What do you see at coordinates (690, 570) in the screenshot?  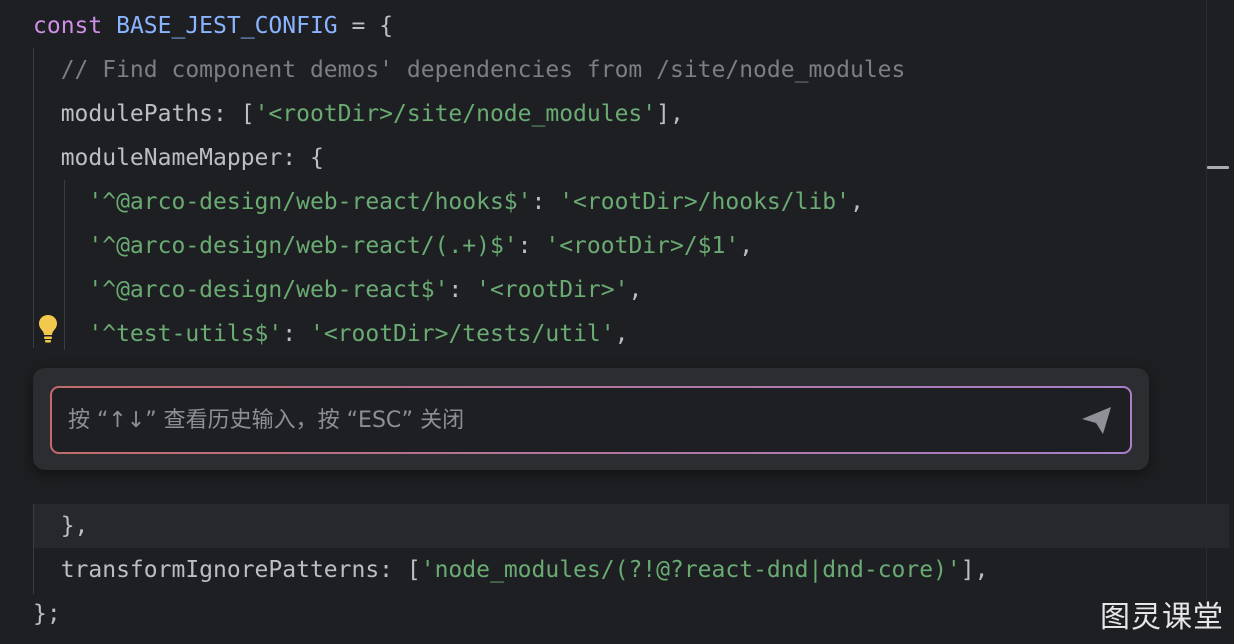 I see `code-token: 'node_modules/(?!@?react-dnd|dnd-core)'` at bounding box center [690, 570].